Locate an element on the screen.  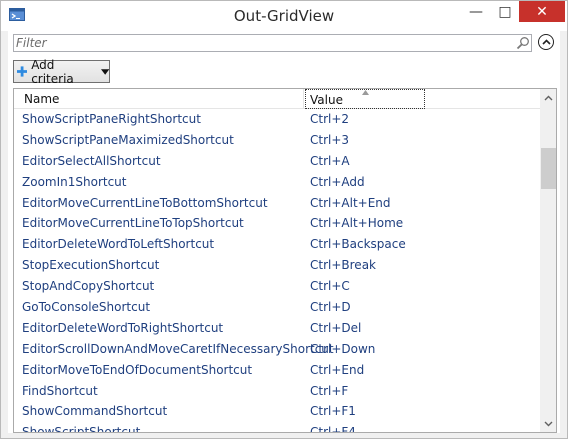
row-value-cell: Ctrl+F4 is located at coordinates (333, 429).